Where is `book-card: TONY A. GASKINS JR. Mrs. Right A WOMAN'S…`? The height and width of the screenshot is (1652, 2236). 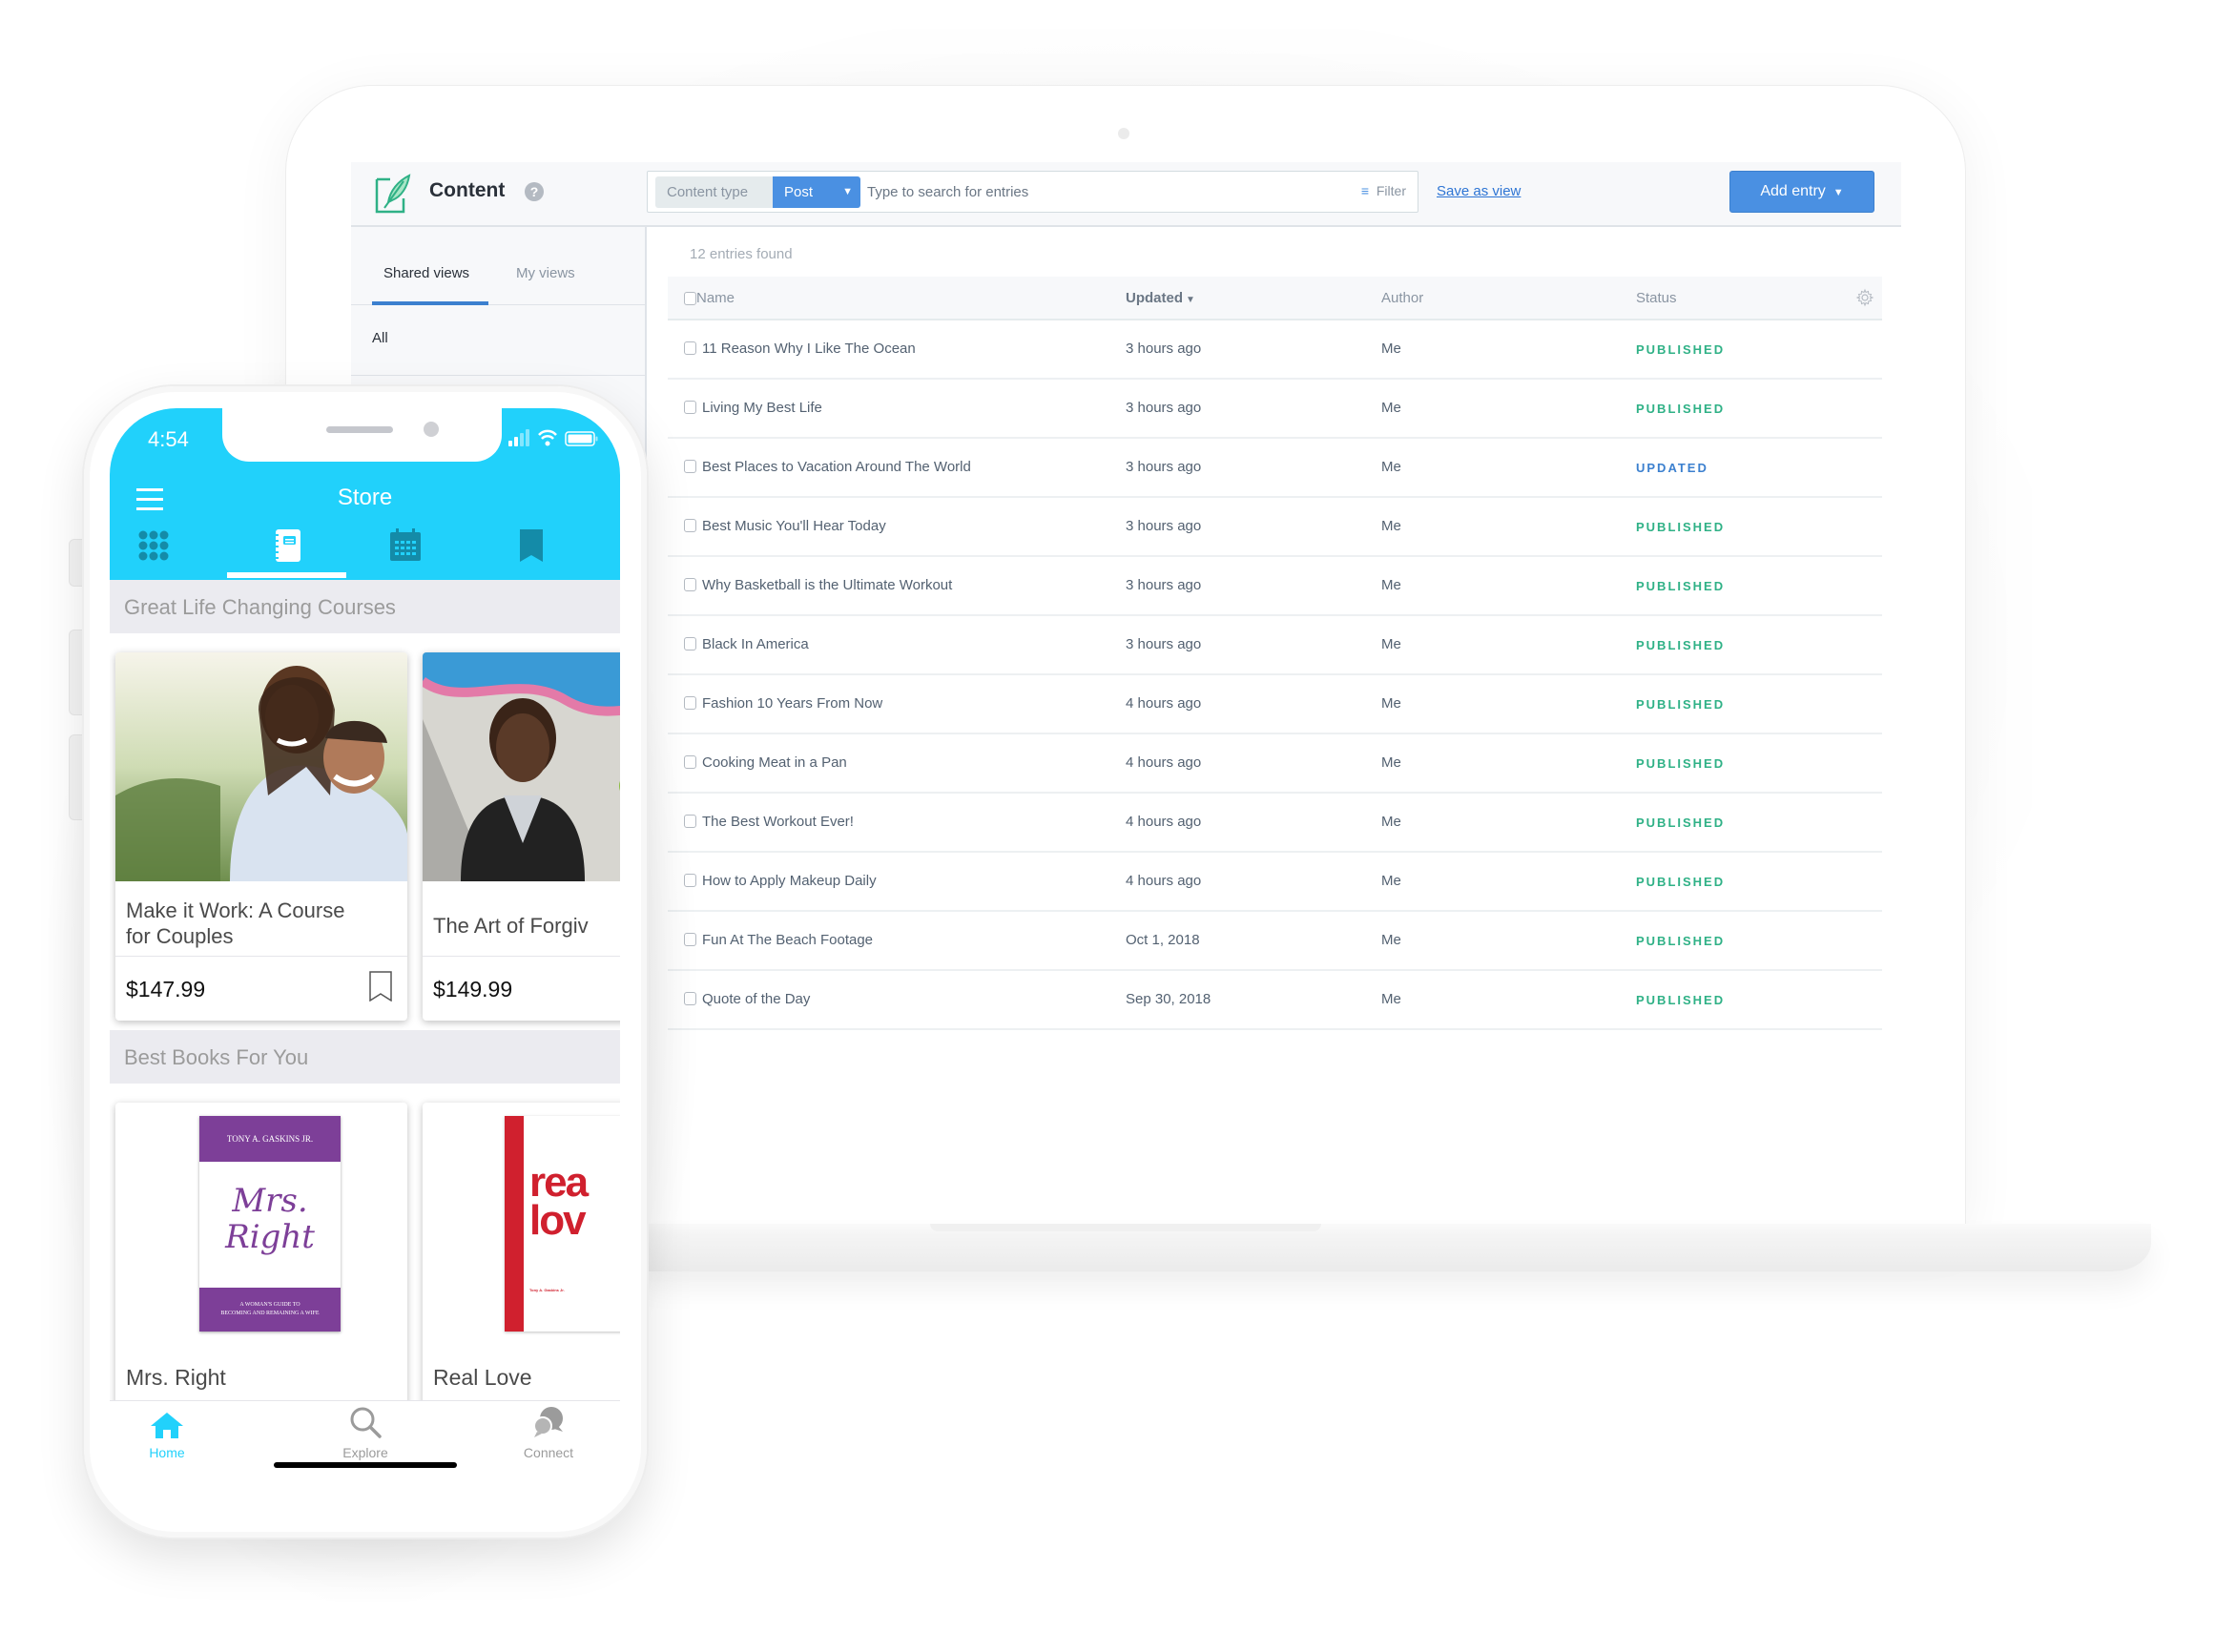
book-card: TONY A. GASKINS JR. Mrs. Right A WOMAN'S… is located at coordinates (261, 1255).